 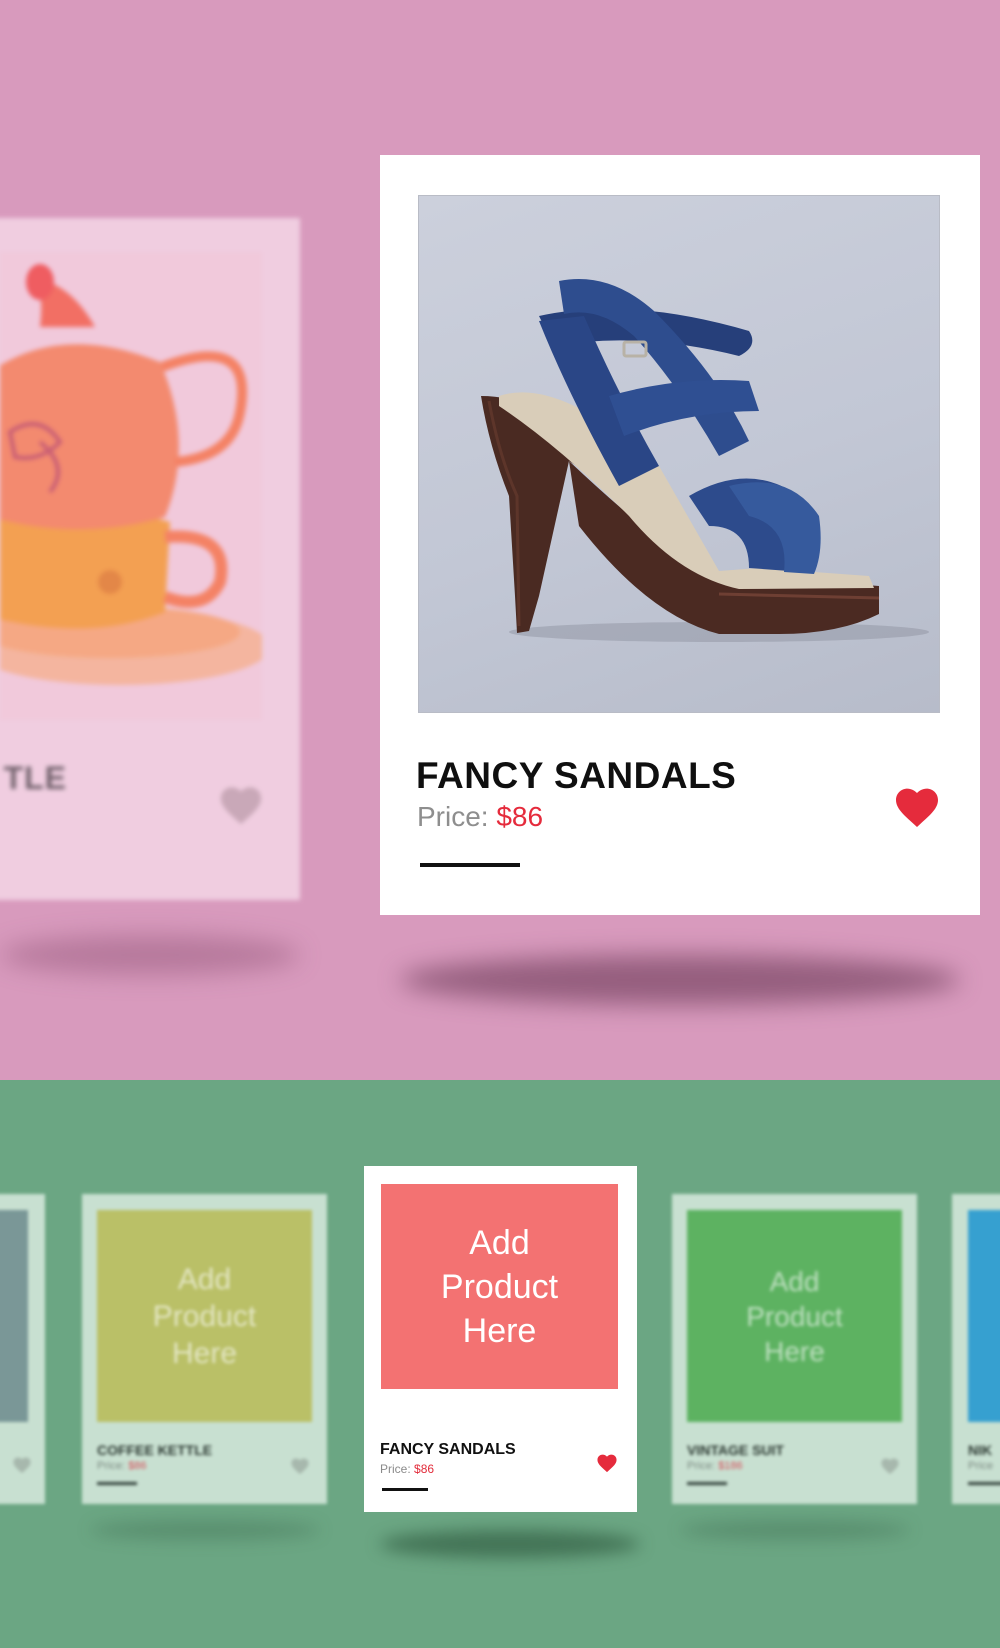 I want to click on product-title: COFFEE KETTLE, so click(x=155, y=1450).